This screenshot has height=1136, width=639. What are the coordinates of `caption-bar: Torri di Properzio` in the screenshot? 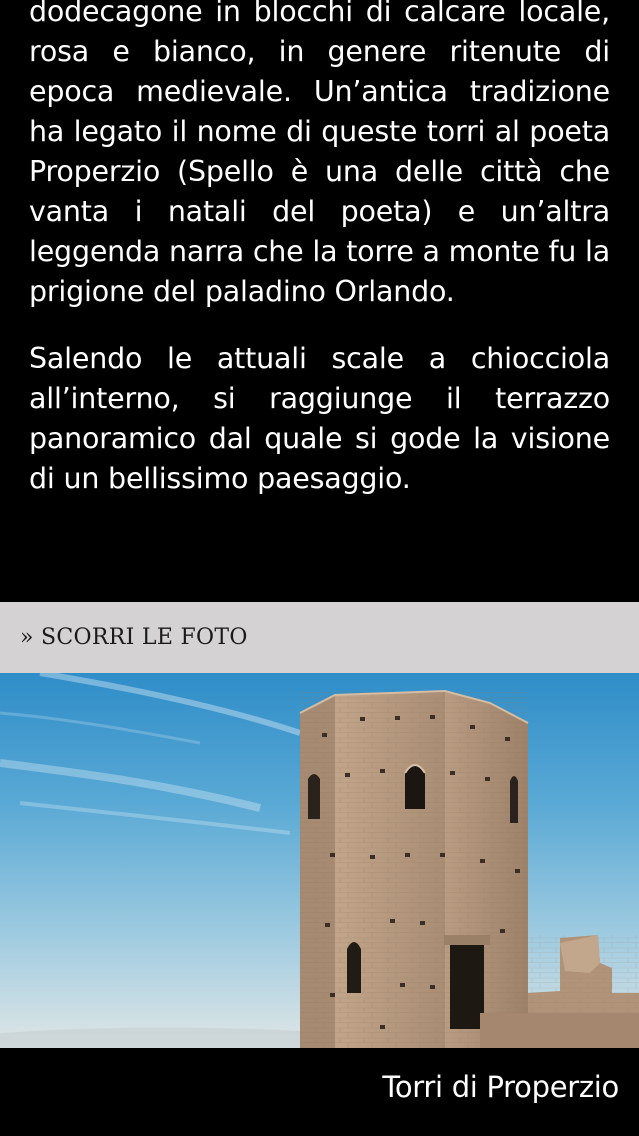 It's located at (319, 1092).